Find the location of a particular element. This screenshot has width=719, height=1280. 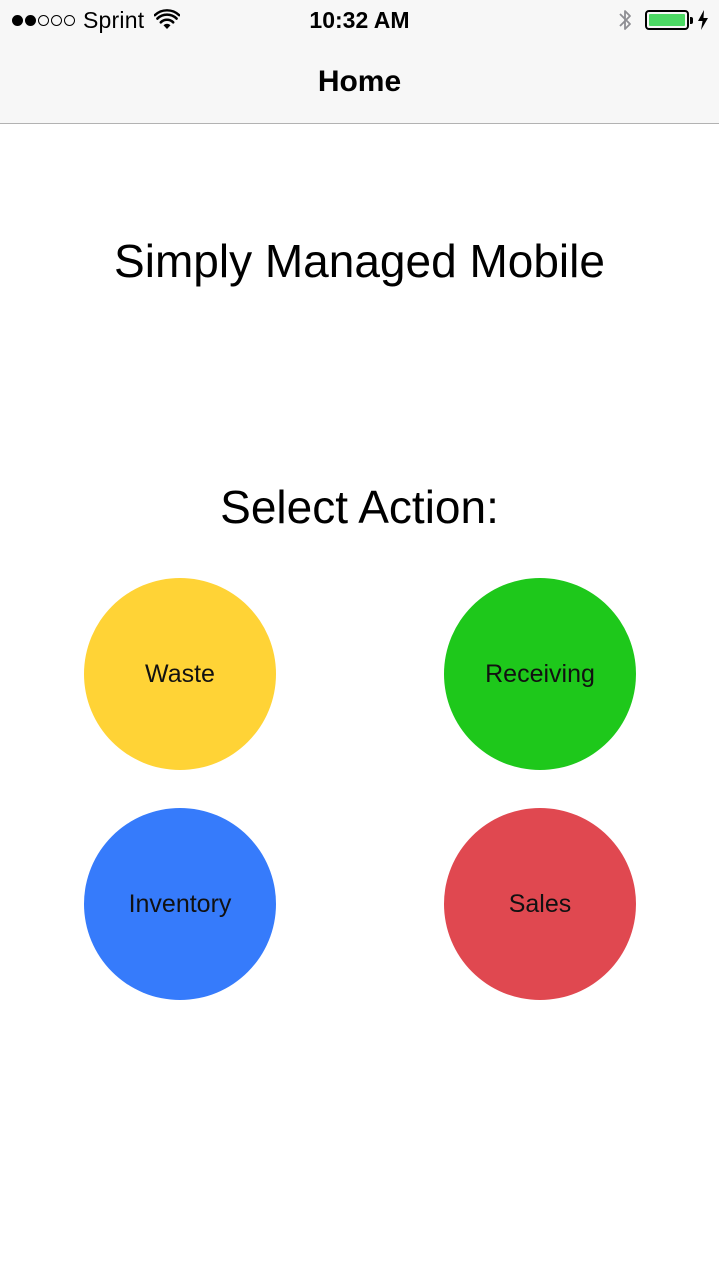

charging-bolt-icon is located at coordinates (703, 20).